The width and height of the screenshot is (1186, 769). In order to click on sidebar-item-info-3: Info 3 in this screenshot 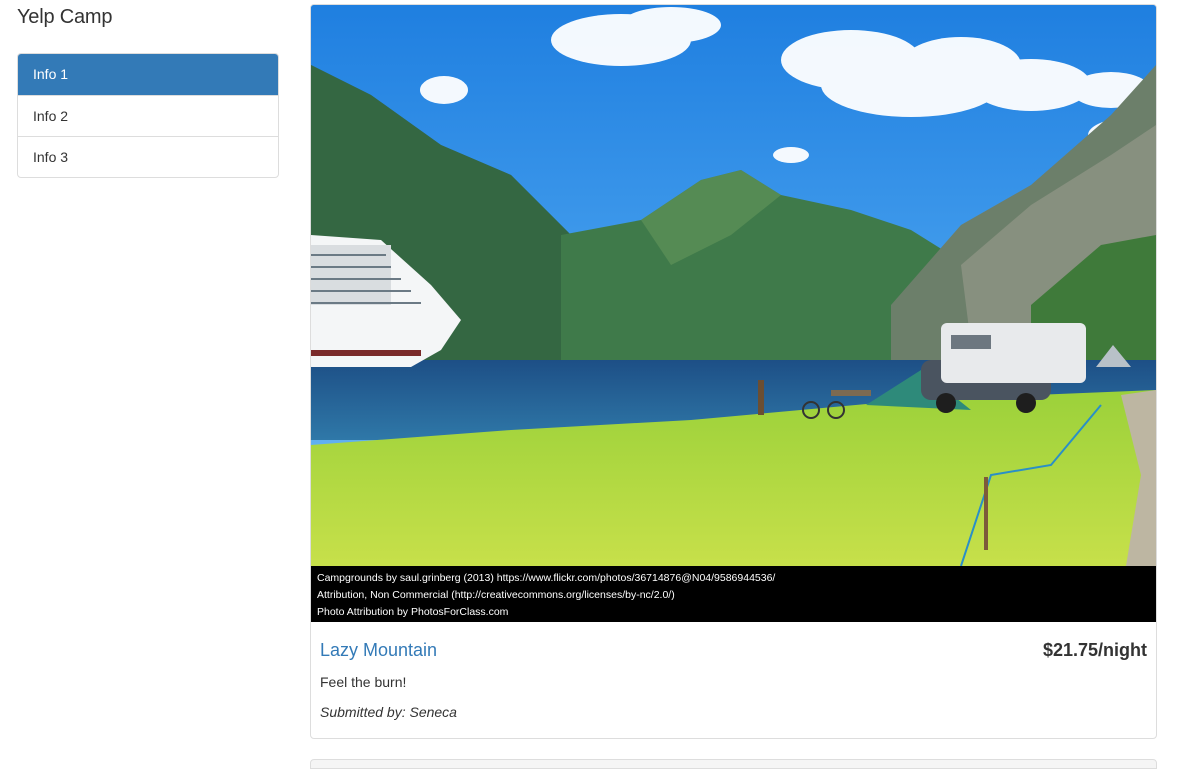, I will do `click(148, 156)`.